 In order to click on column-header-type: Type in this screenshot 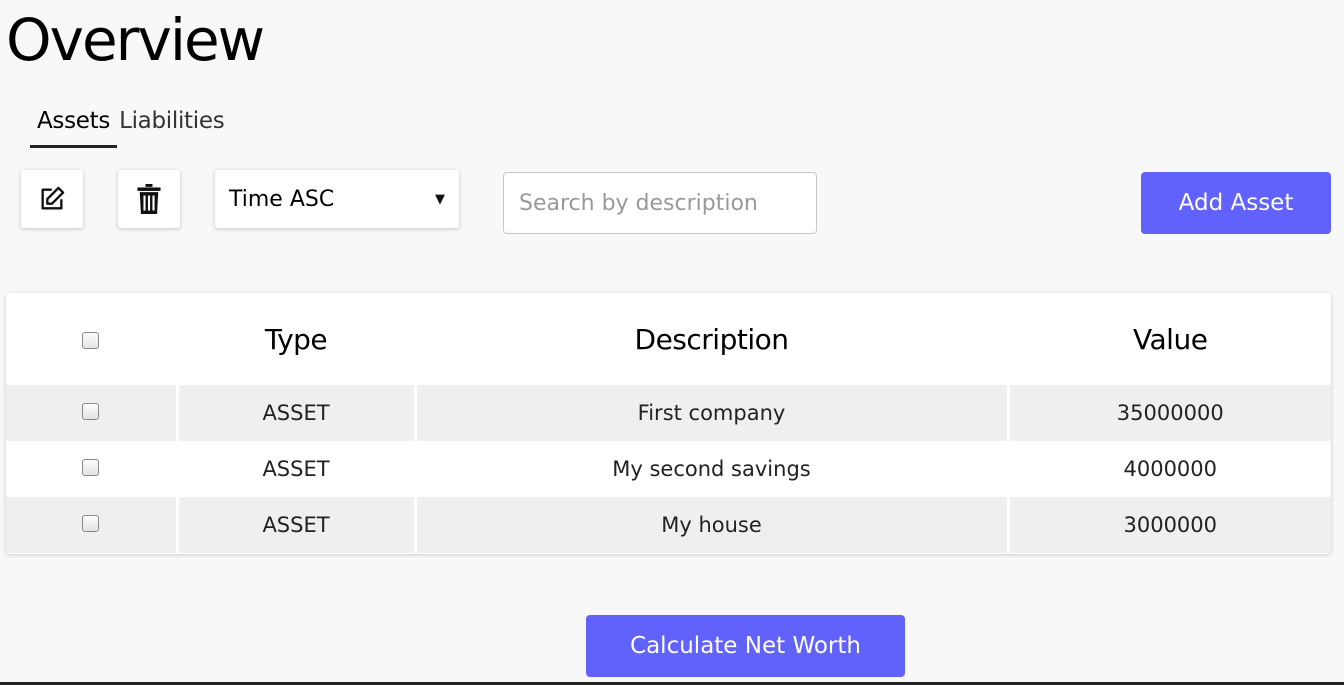, I will do `click(295, 339)`.